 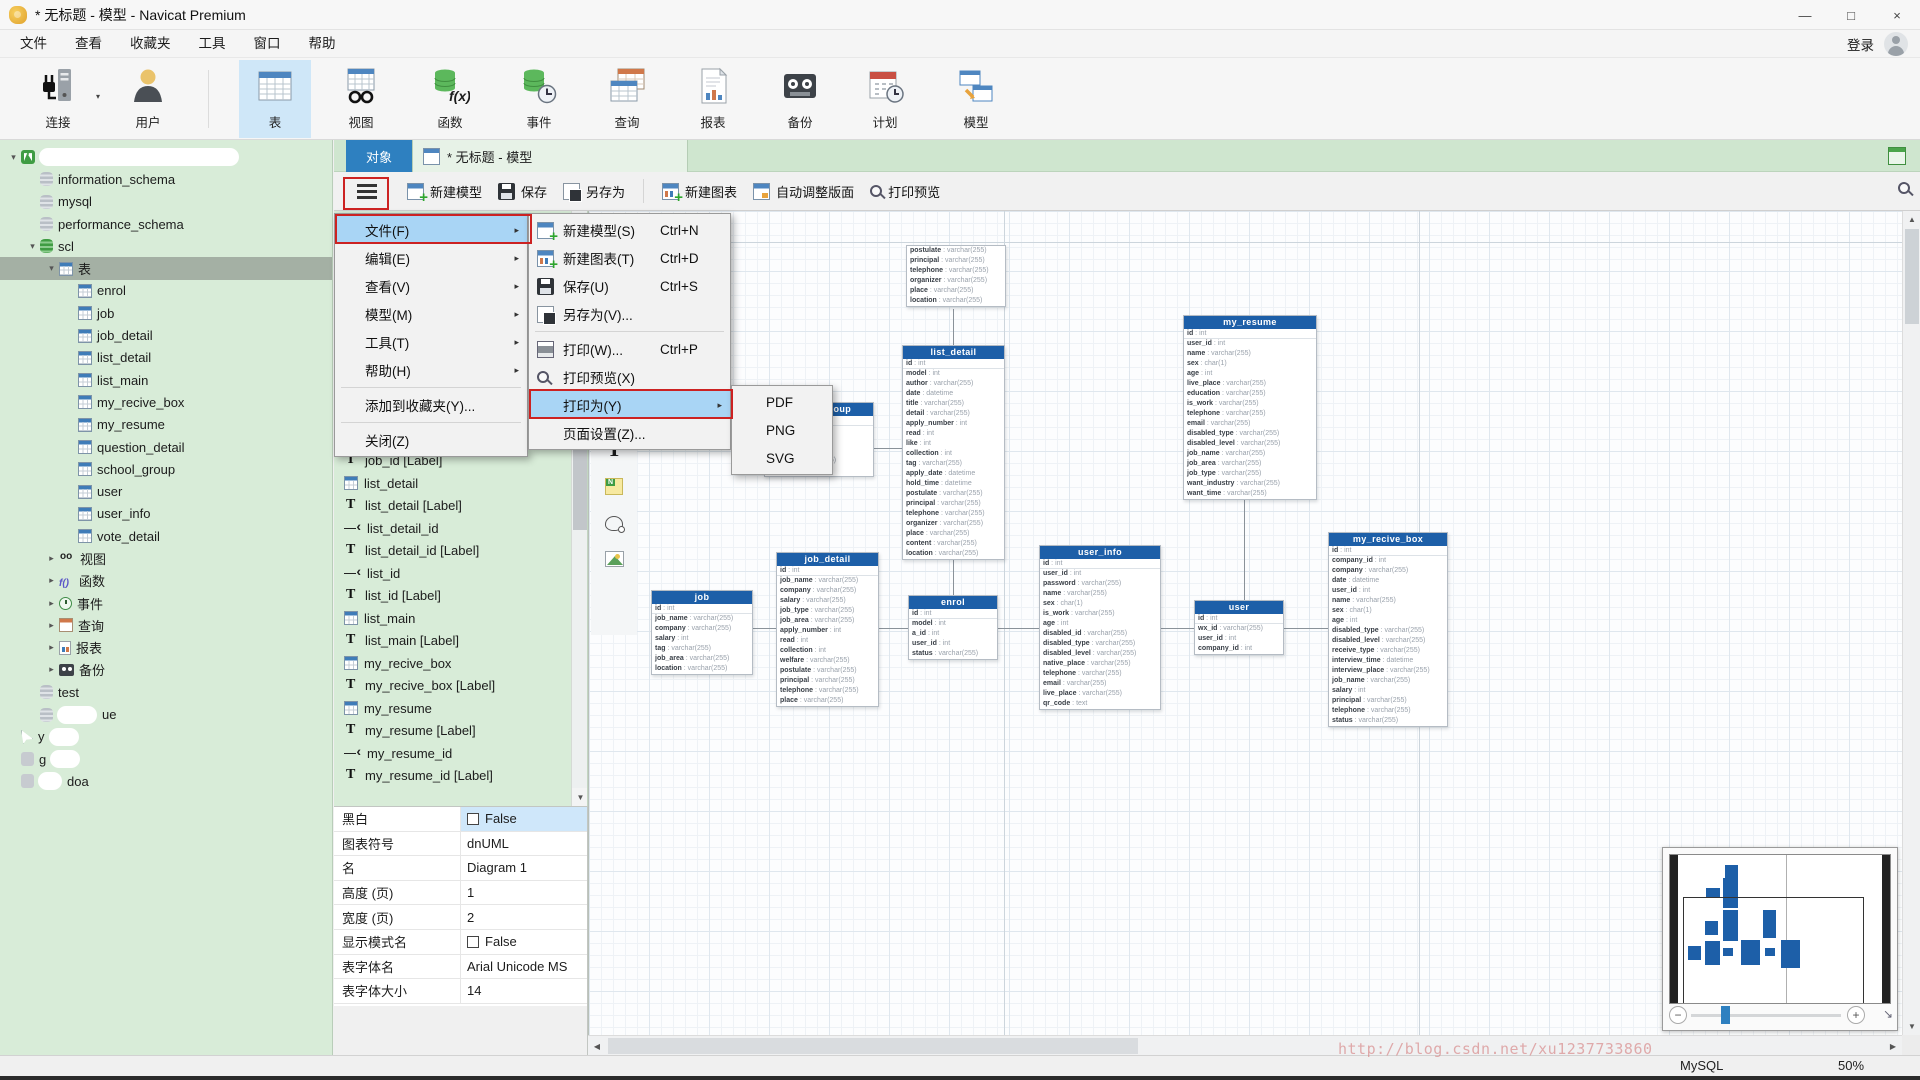 I want to click on model-toolbar-button: 新建模型, so click(x=444, y=192).